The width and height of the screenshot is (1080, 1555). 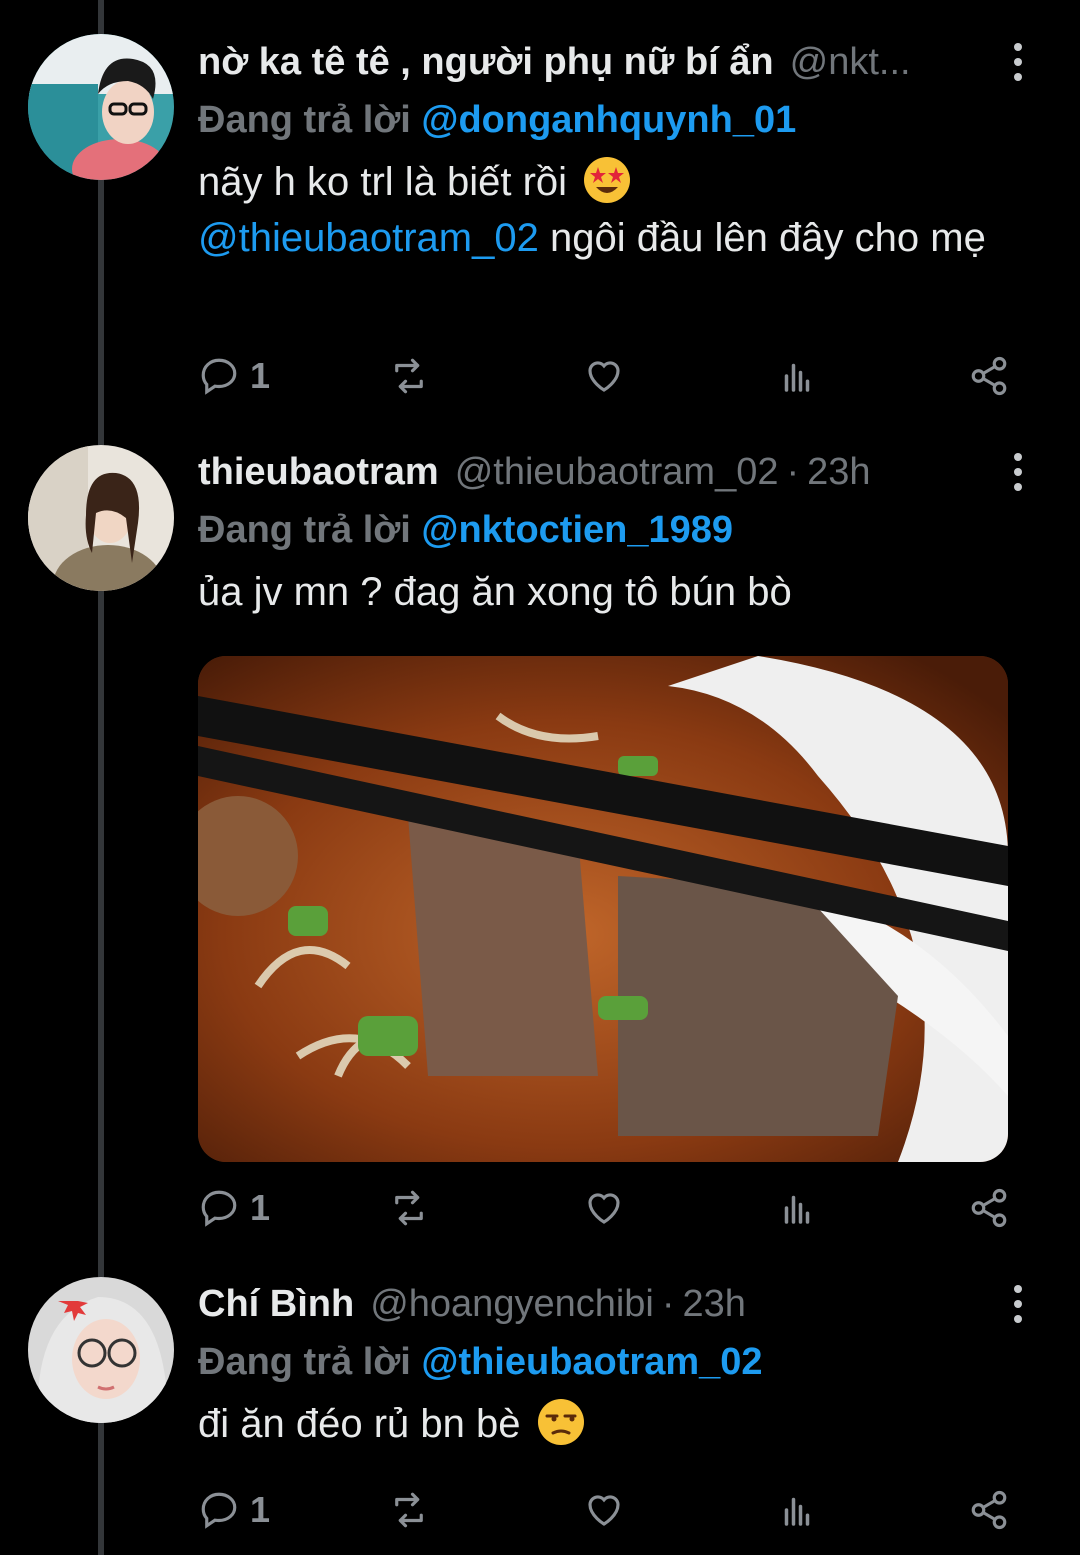 I want to click on tweet-header: Chí Bình @hoangyenchibi · 23h, so click(x=619, y=1304).